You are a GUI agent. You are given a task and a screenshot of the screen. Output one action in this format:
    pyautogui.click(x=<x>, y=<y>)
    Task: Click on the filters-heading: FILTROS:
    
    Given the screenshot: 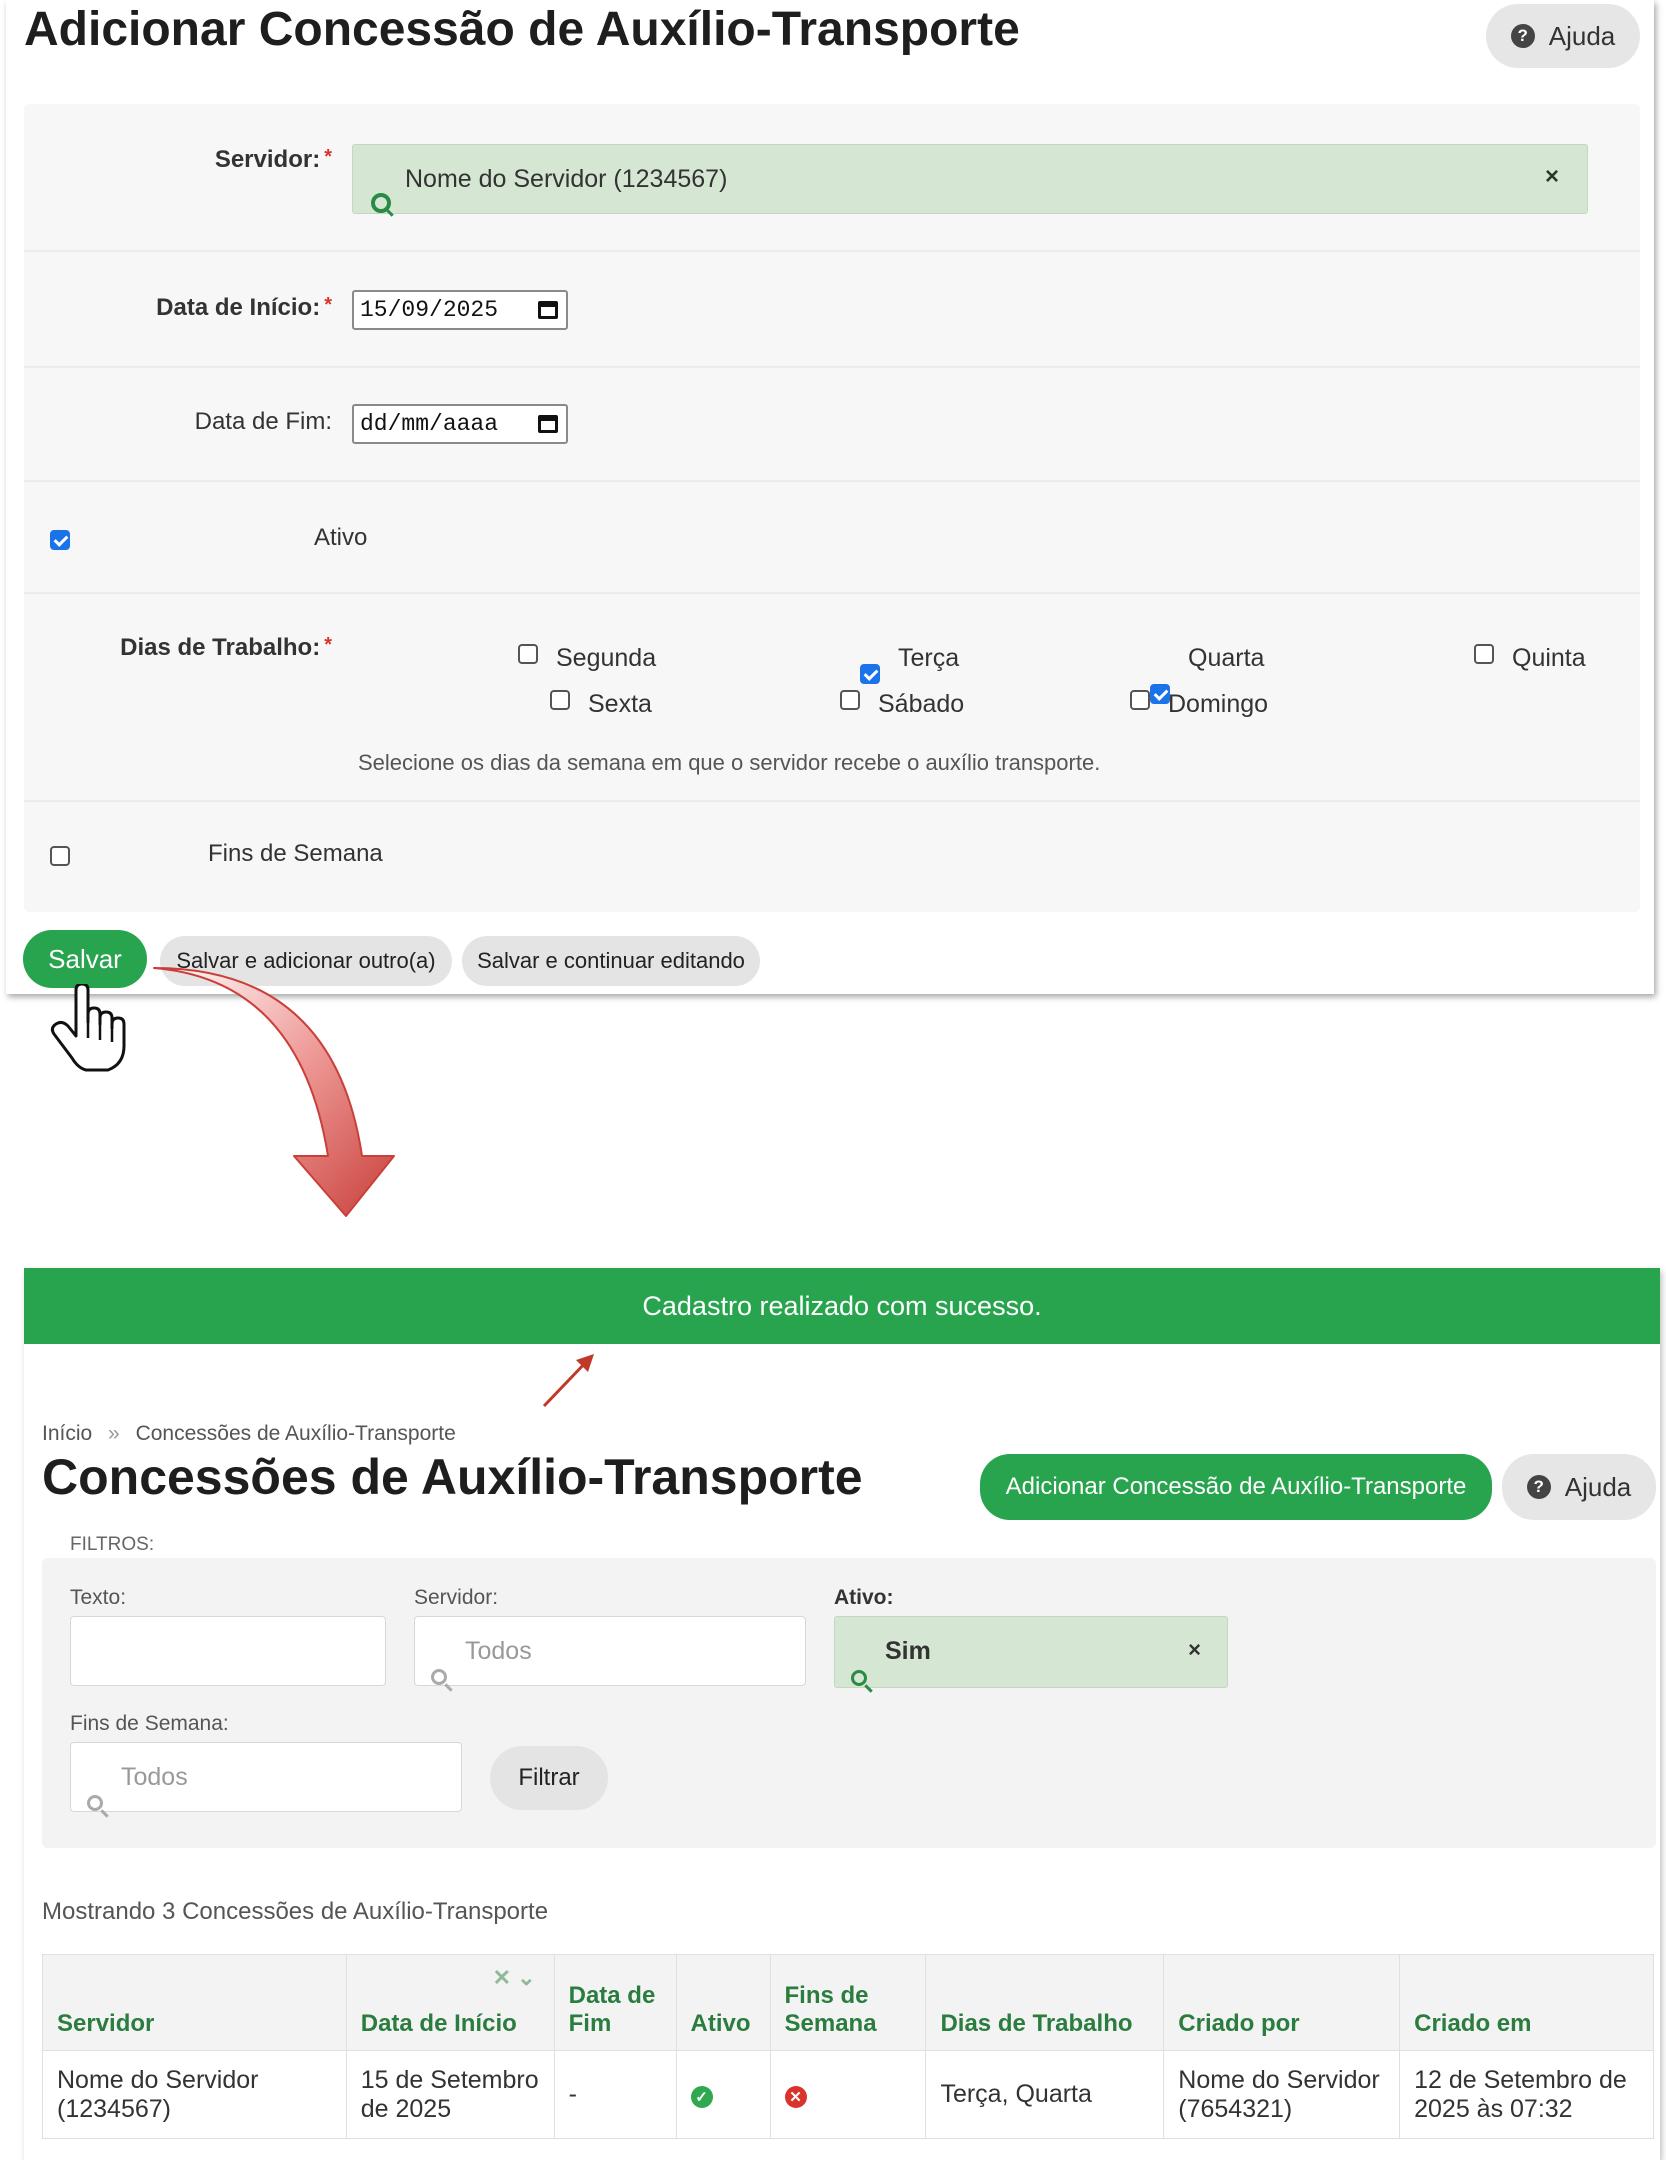 What is the action you would take?
    pyautogui.click(x=112, y=1544)
    